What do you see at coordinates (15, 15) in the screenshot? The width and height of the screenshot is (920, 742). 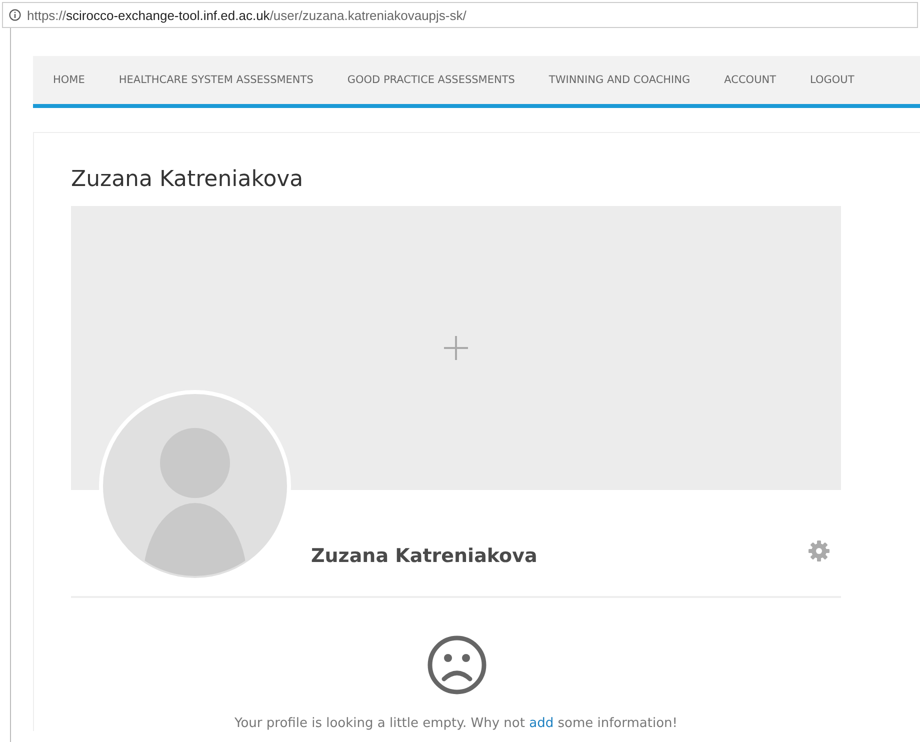 I see `info-icon` at bounding box center [15, 15].